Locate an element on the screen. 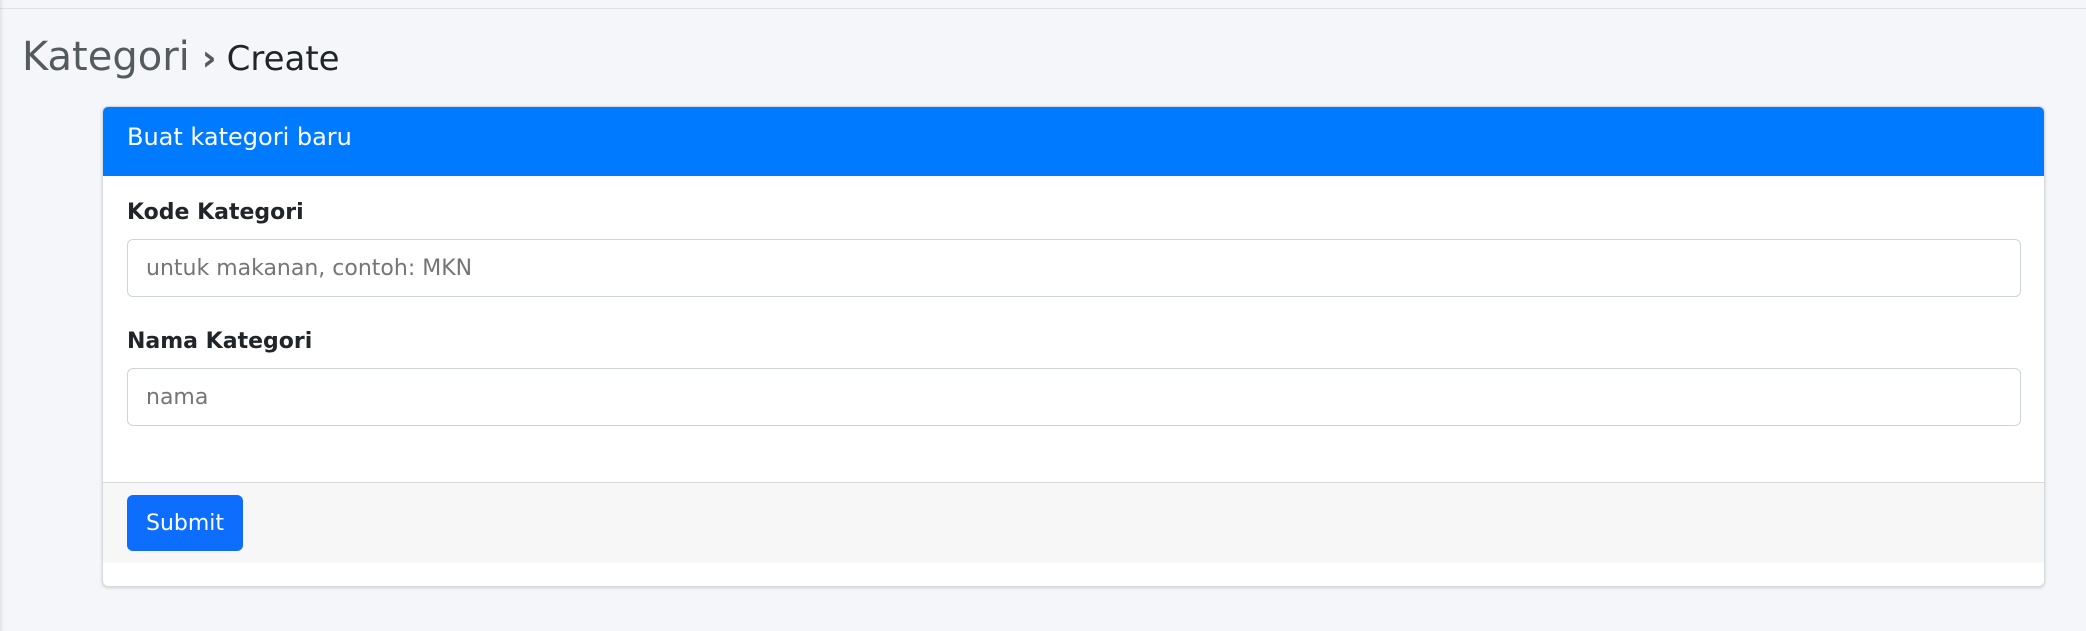 This screenshot has height=631, width=2086. card-header: Buat kategori baru is located at coordinates (1073, 141).